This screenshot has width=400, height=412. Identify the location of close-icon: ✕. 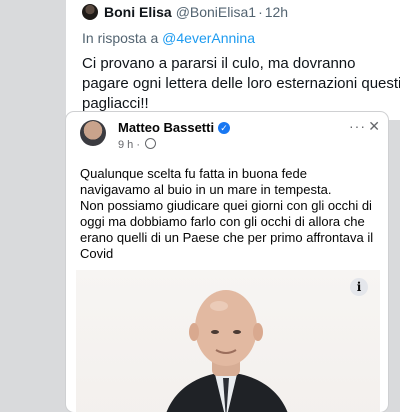
(374, 126).